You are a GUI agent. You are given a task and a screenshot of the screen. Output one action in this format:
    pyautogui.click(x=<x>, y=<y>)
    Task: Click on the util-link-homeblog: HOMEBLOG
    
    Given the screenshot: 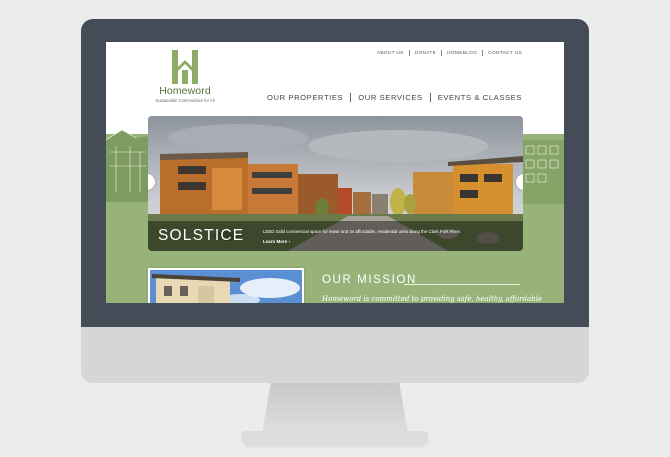 What is the action you would take?
    pyautogui.click(x=462, y=53)
    